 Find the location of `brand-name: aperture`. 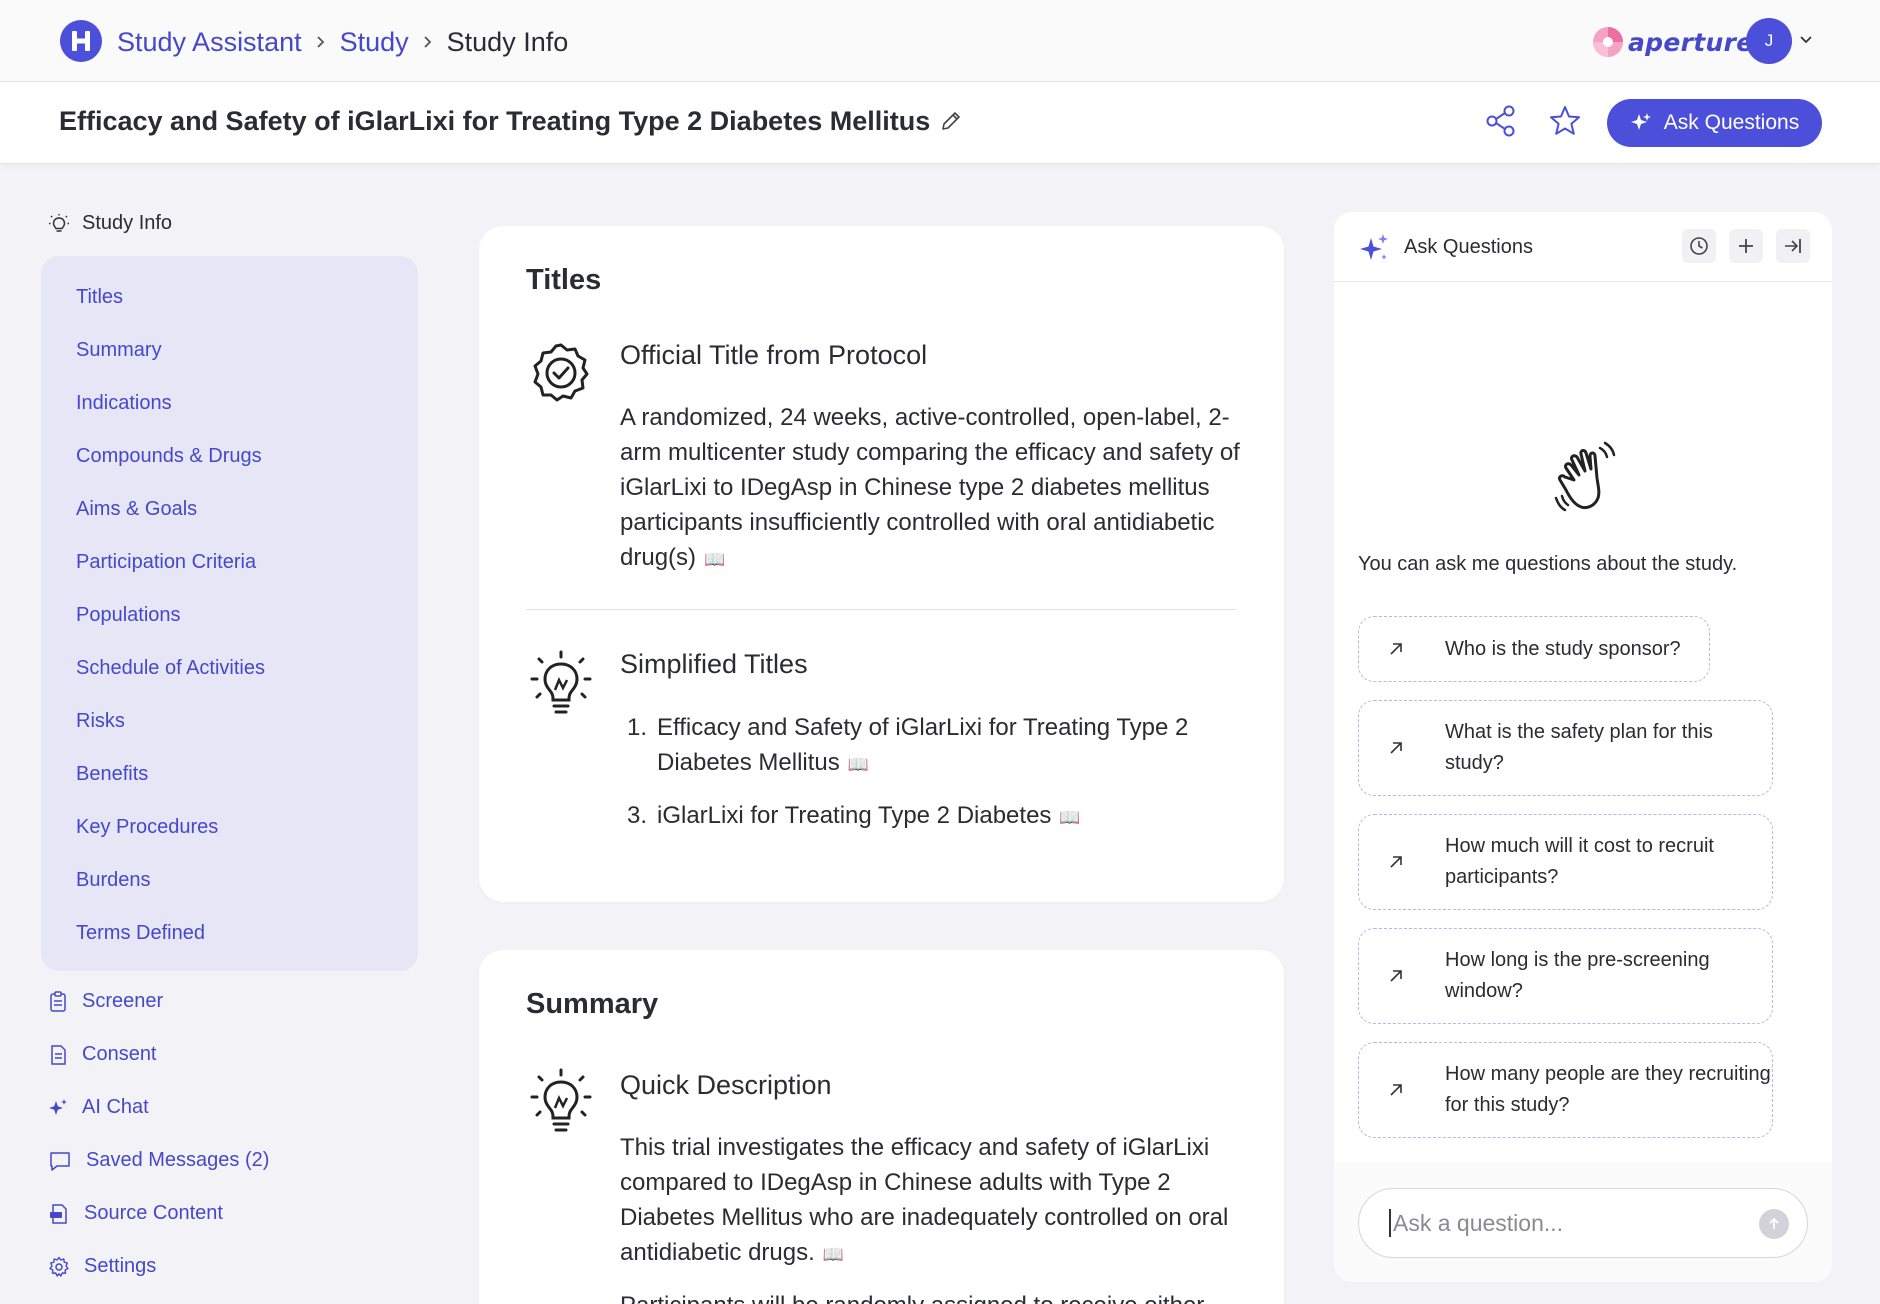

brand-name: aperture is located at coordinates (1691, 42).